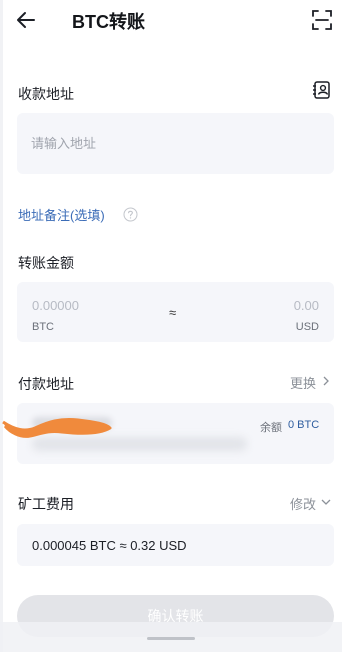  What do you see at coordinates (326, 502) in the screenshot?
I see `chevron-down-icon` at bounding box center [326, 502].